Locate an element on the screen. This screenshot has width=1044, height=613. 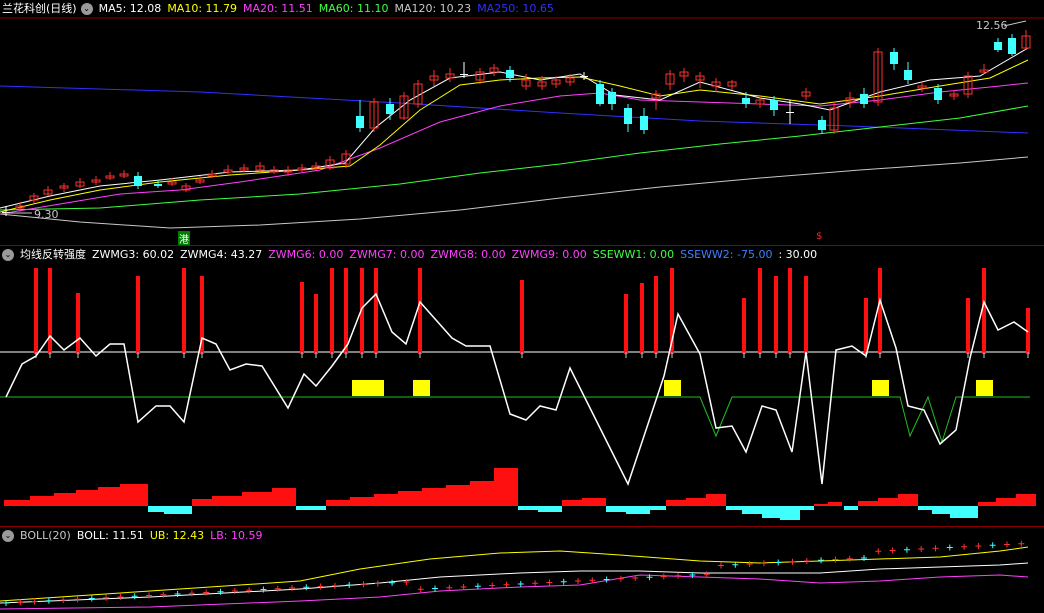
indicator-value: ZWMG3: 60.02 is located at coordinates (133, 254).